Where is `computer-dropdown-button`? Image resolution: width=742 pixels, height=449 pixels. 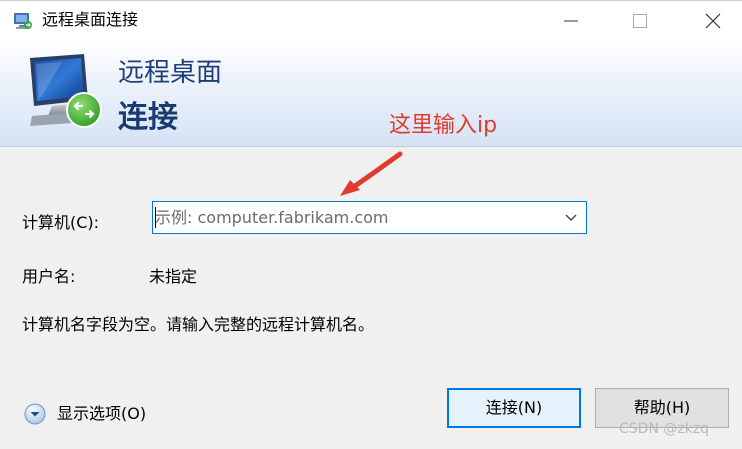 computer-dropdown-button is located at coordinates (571, 217).